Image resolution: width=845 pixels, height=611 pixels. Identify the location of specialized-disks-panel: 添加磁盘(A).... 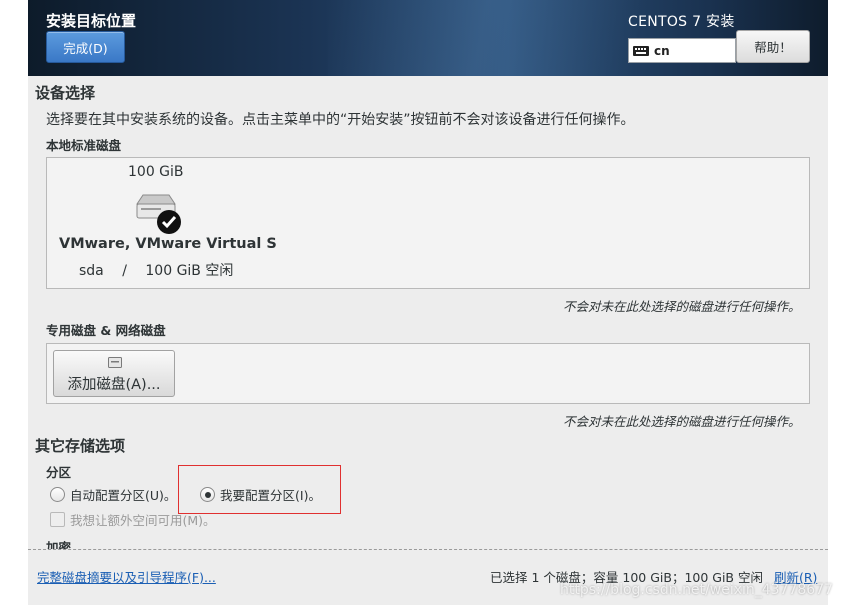
(428, 373).